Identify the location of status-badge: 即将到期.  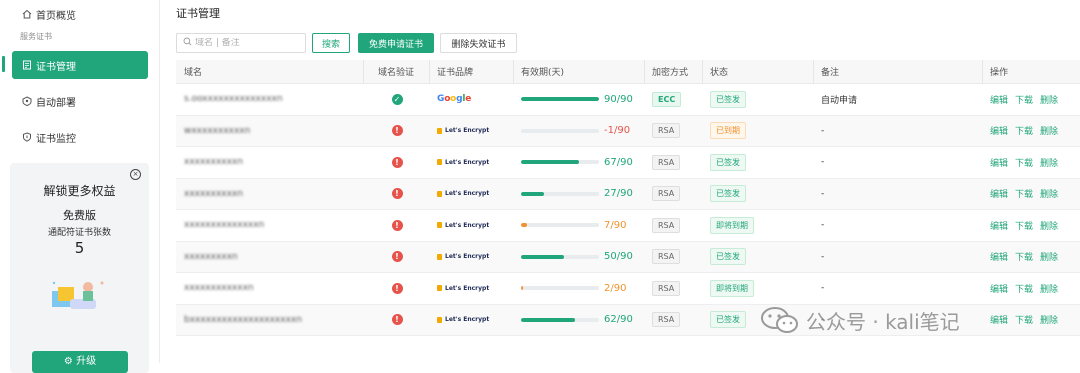
(732, 288).